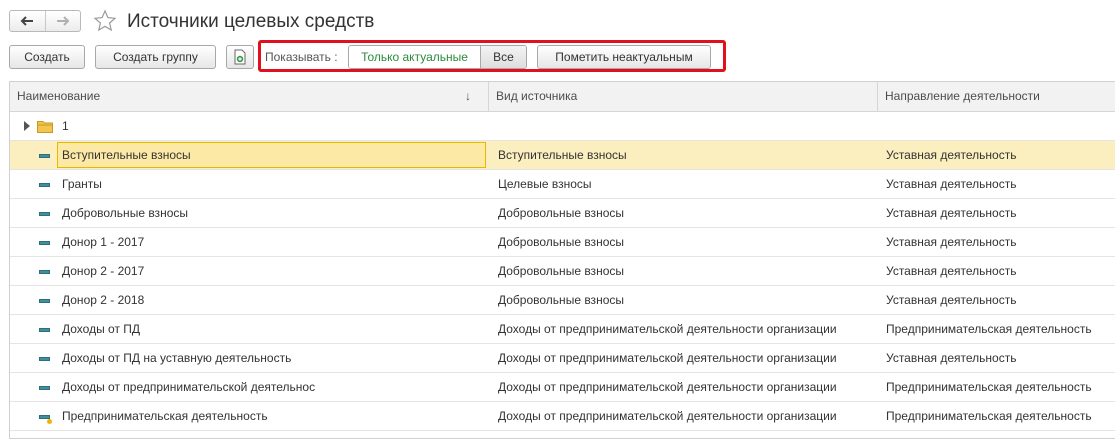 The height and width of the screenshot is (439, 1115). I want to click on column-header-activity: Направление деятельности, so click(996, 96).